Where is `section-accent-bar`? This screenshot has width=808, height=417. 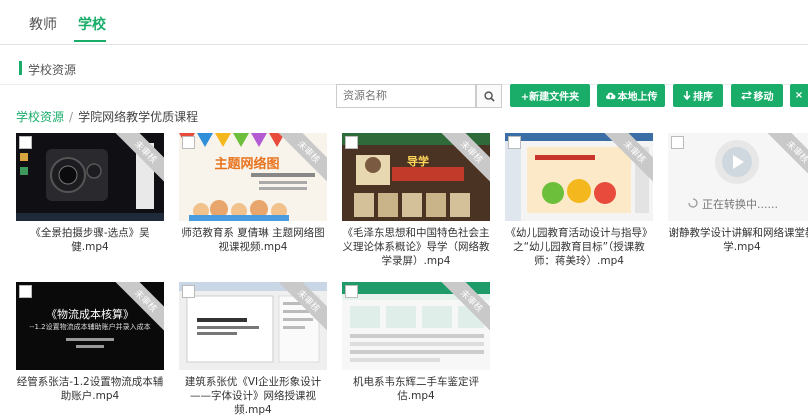
section-accent-bar is located at coordinates (20, 68).